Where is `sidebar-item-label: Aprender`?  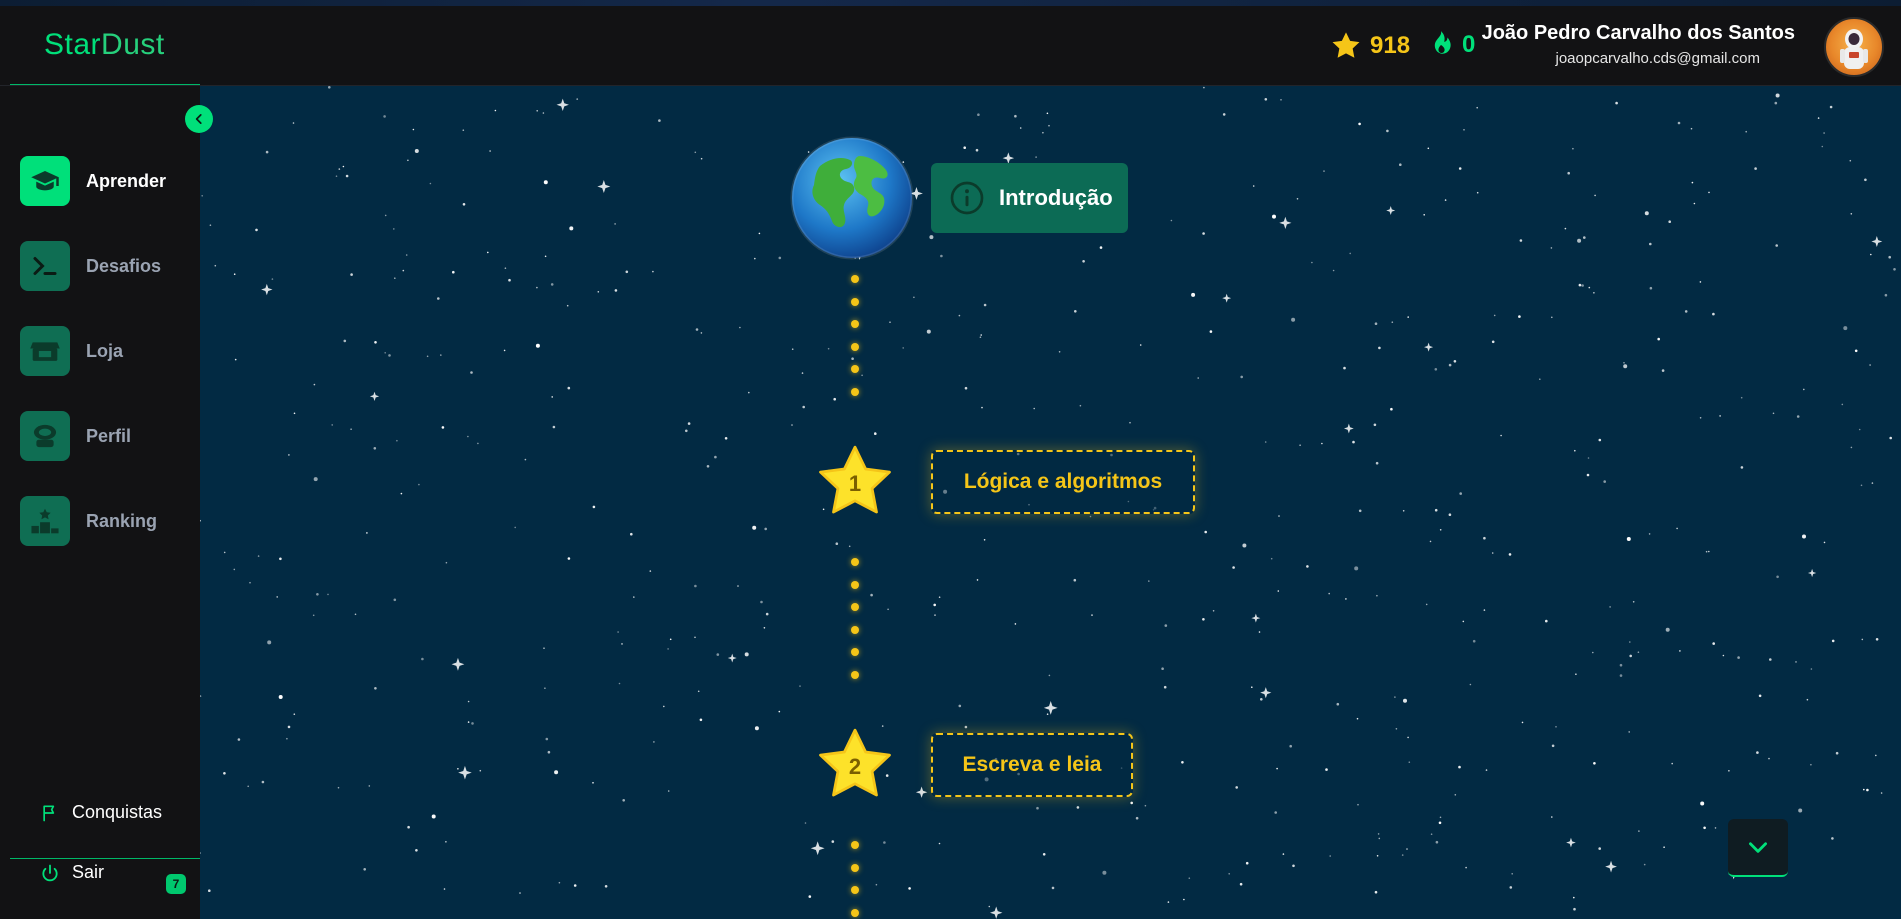
sidebar-item-label: Aprender is located at coordinates (126, 180).